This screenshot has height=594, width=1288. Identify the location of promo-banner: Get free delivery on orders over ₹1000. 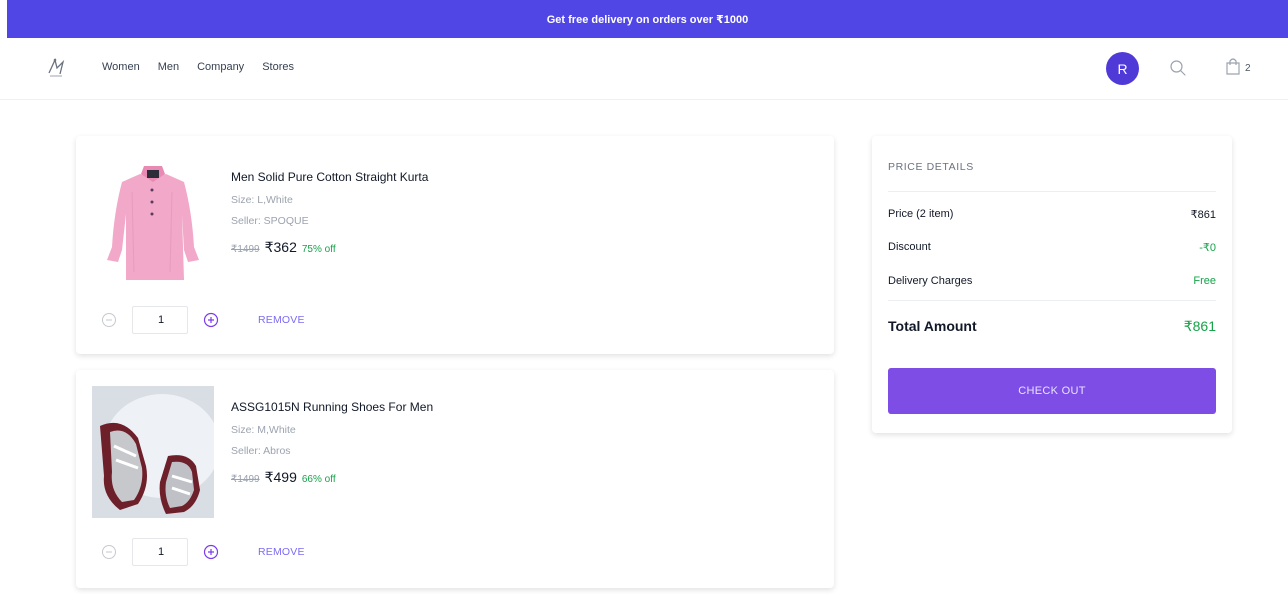
(647, 19).